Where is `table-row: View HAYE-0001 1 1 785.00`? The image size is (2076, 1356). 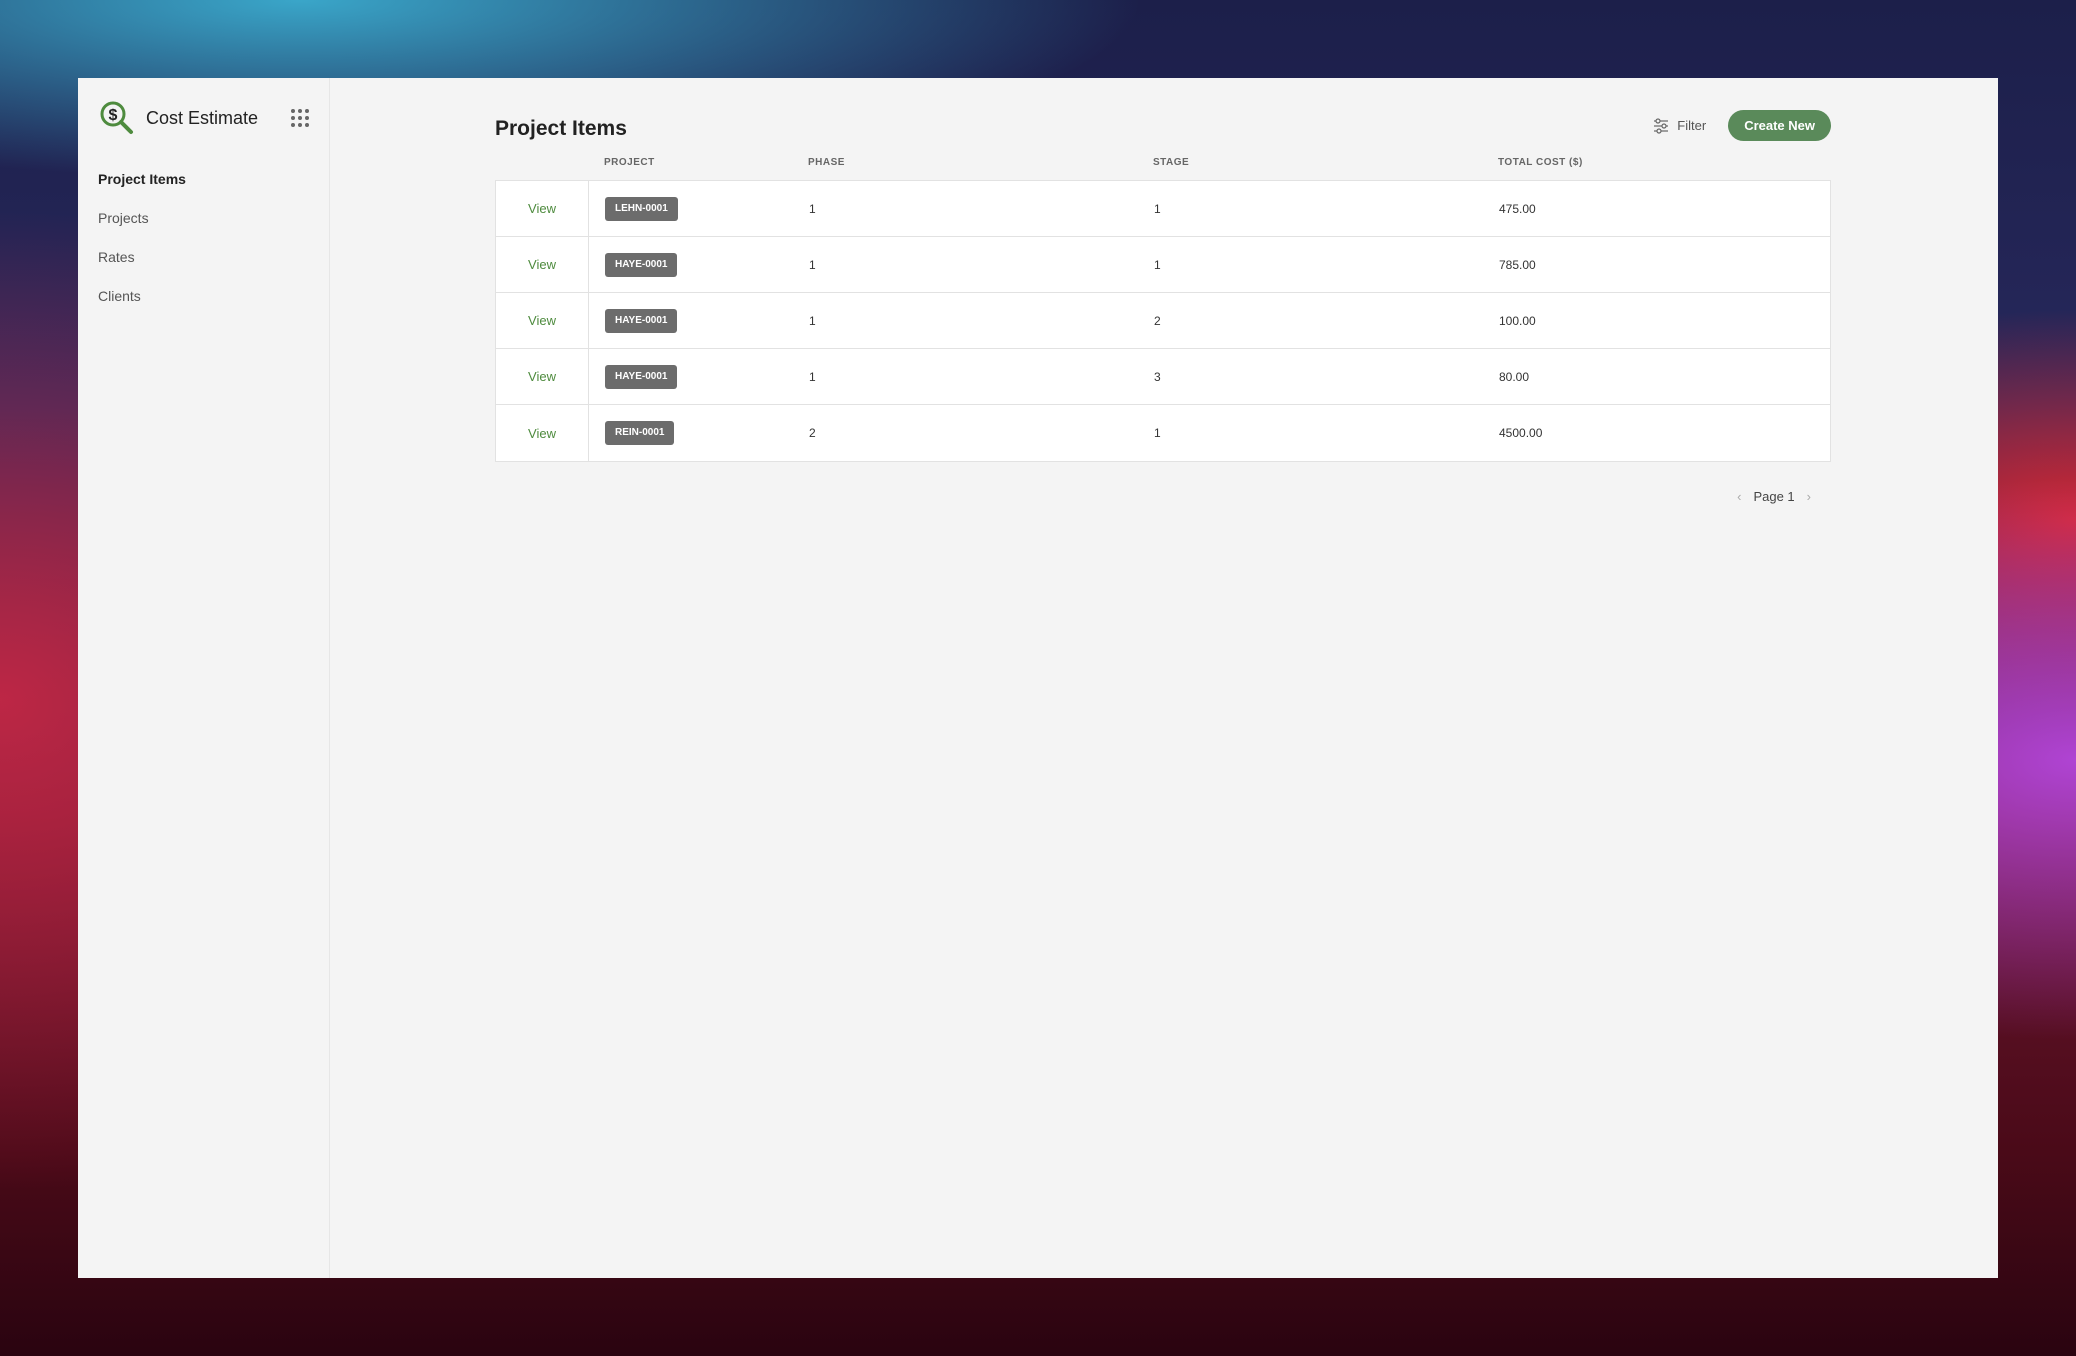 table-row: View HAYE-0001 1 1 785.00 is located at coordinates (1163, 265).